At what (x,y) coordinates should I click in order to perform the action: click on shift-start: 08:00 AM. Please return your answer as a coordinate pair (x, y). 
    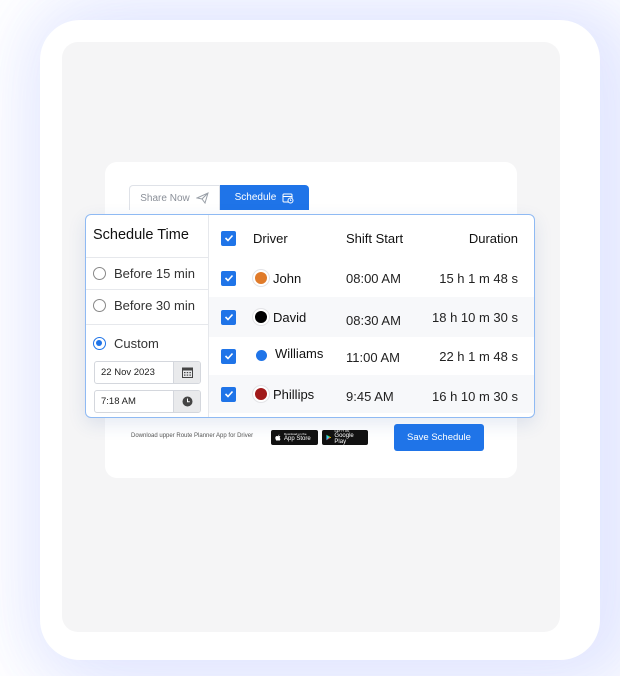
    Looking at the image, I should click on (373, 278).